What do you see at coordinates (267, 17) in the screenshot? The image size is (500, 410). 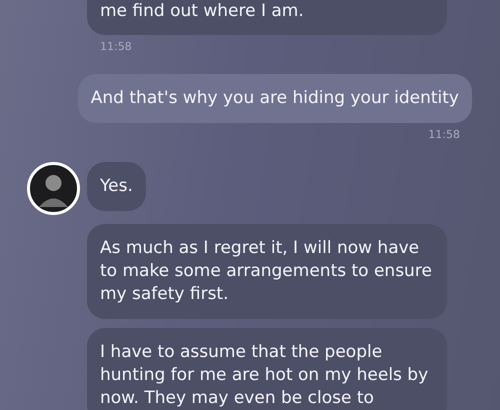 I see `message-bubble: me find out where I am.` at bounding box center [267, 17].